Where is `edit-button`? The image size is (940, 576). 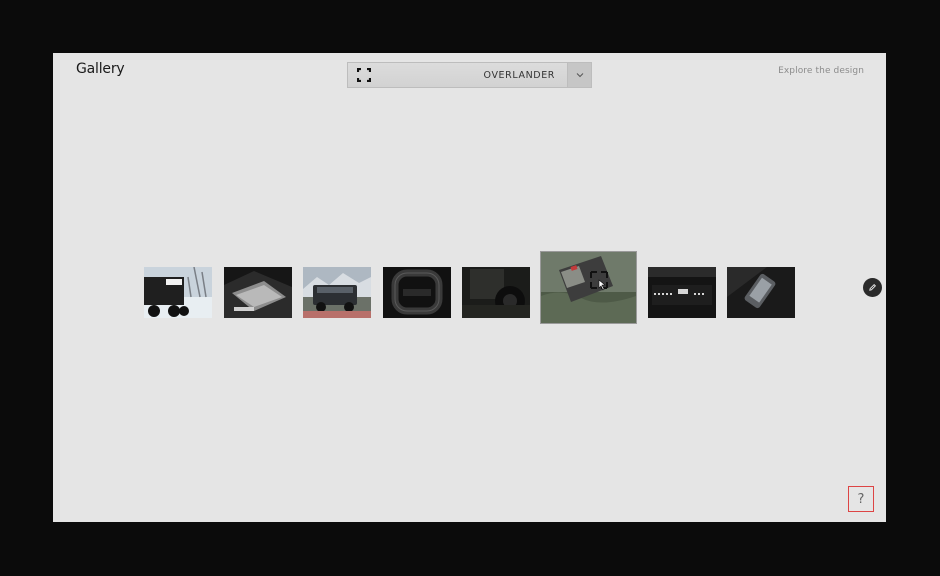
edit-button is located at coordinates (872, 287).